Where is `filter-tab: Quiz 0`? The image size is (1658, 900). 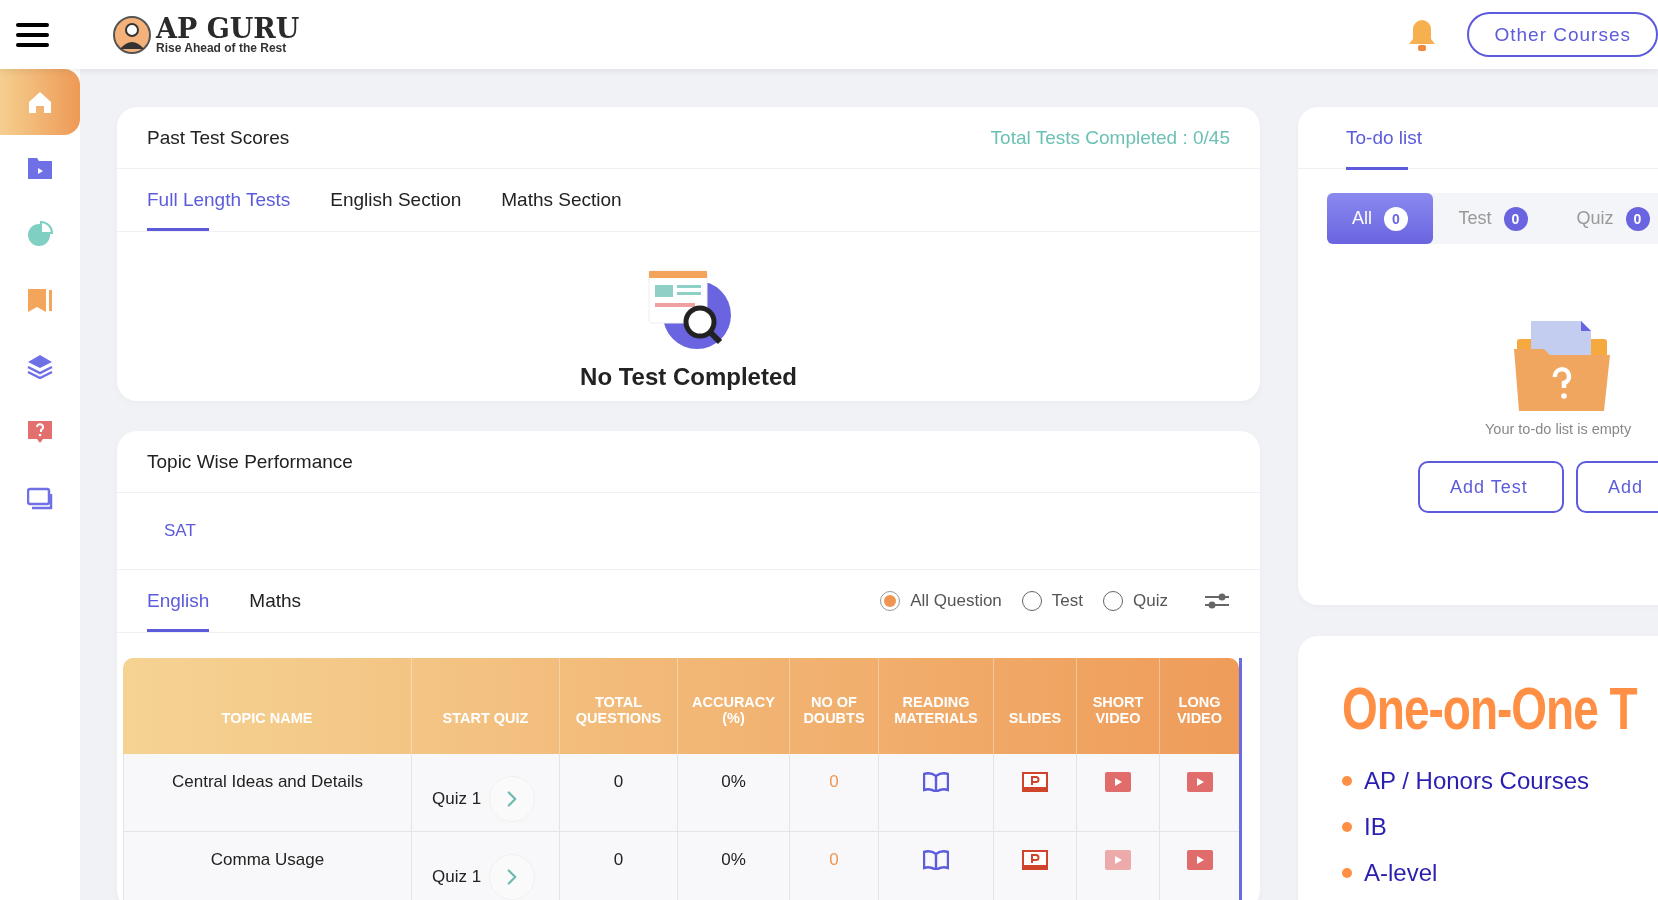
filter-tab: Quiz 0 is located at coordinates (1605, 218).